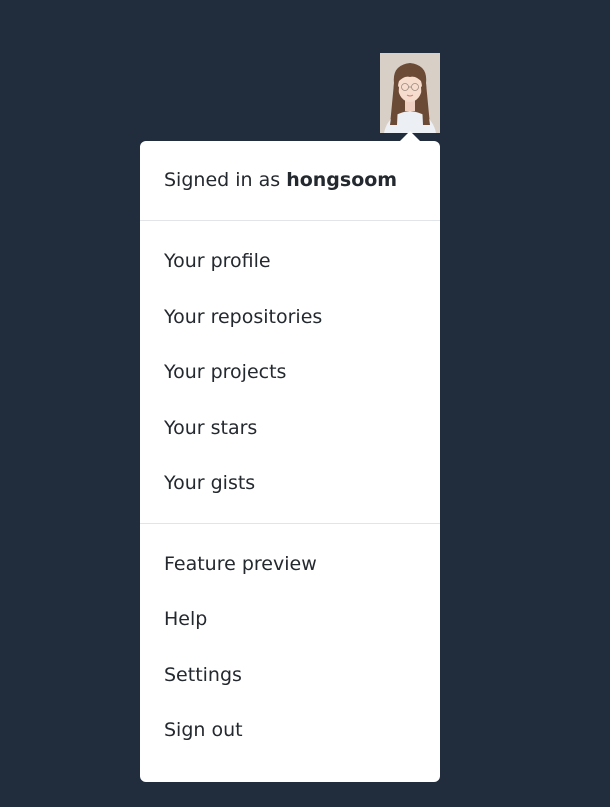 Image resolution: width=610 pixels, height=807 pixels. What do you see at coordinates (290, 318) in the screenshot?
I see `menu-item-your-repositories: Your repositories` at bounding box center [290, 318].